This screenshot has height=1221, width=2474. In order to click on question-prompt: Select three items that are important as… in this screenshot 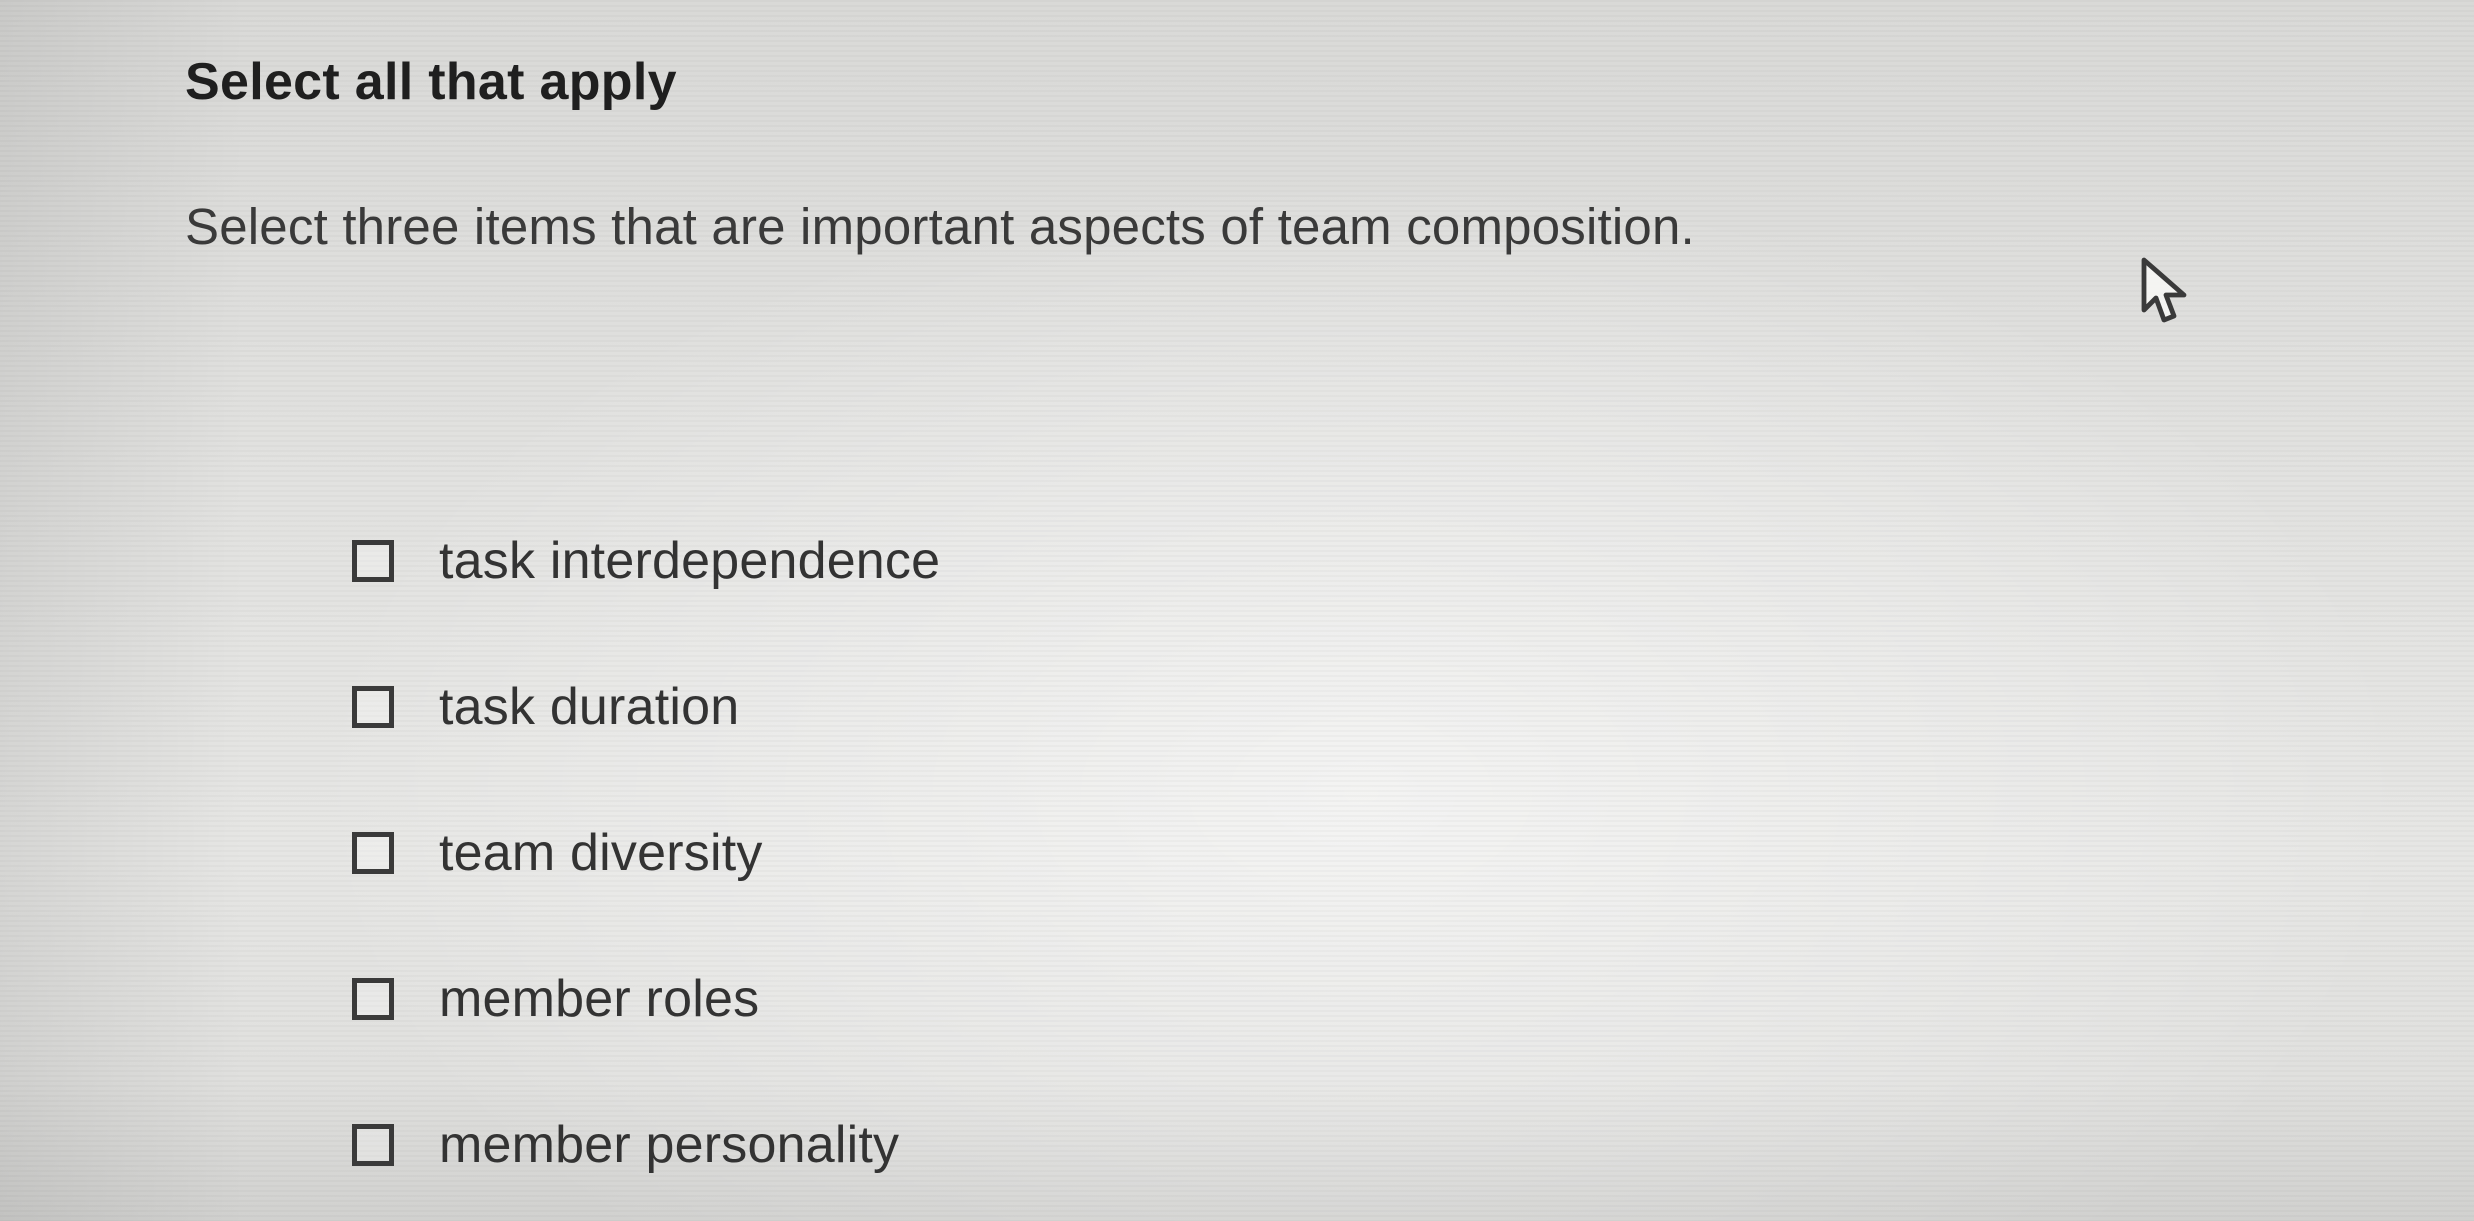, I will do `click(940, 226)`.